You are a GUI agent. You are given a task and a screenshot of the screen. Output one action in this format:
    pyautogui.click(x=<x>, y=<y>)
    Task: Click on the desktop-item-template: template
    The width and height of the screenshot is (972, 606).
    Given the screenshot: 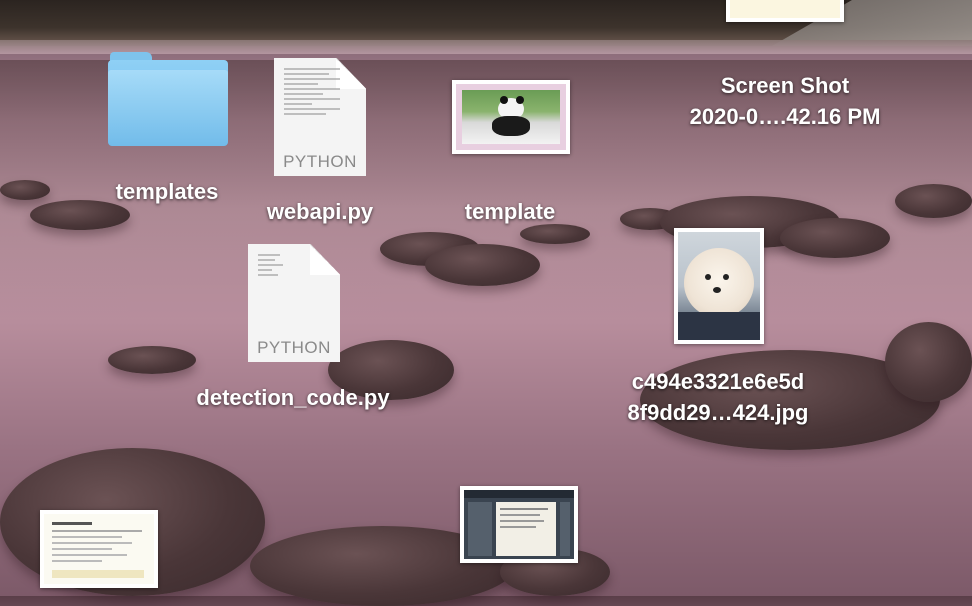 What is the action you would take?
    pyautogui.click(x=510, y=153)
    